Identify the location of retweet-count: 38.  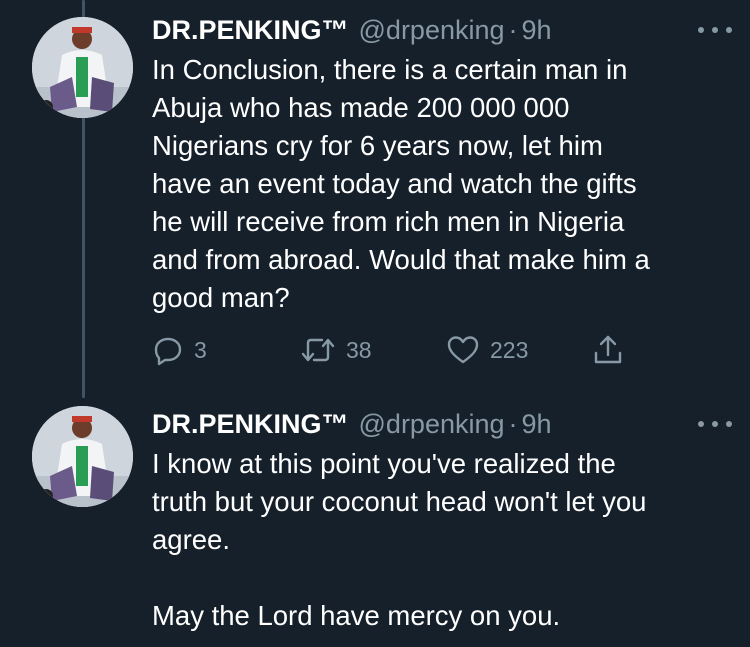
(359, 349).